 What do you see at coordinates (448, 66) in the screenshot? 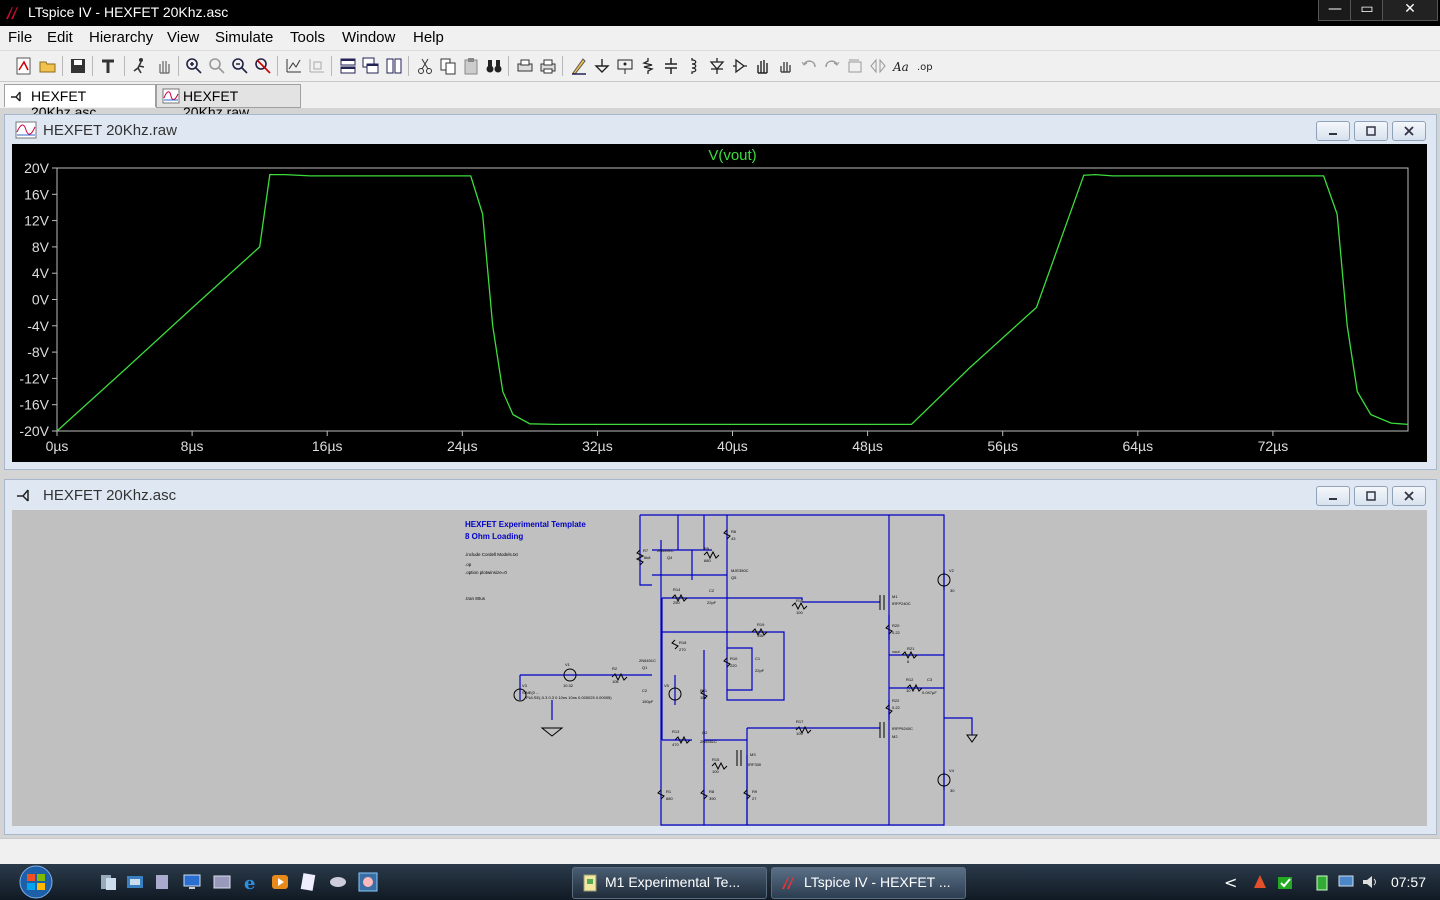
I see `copy-icon` at bounding box center [448, 66].